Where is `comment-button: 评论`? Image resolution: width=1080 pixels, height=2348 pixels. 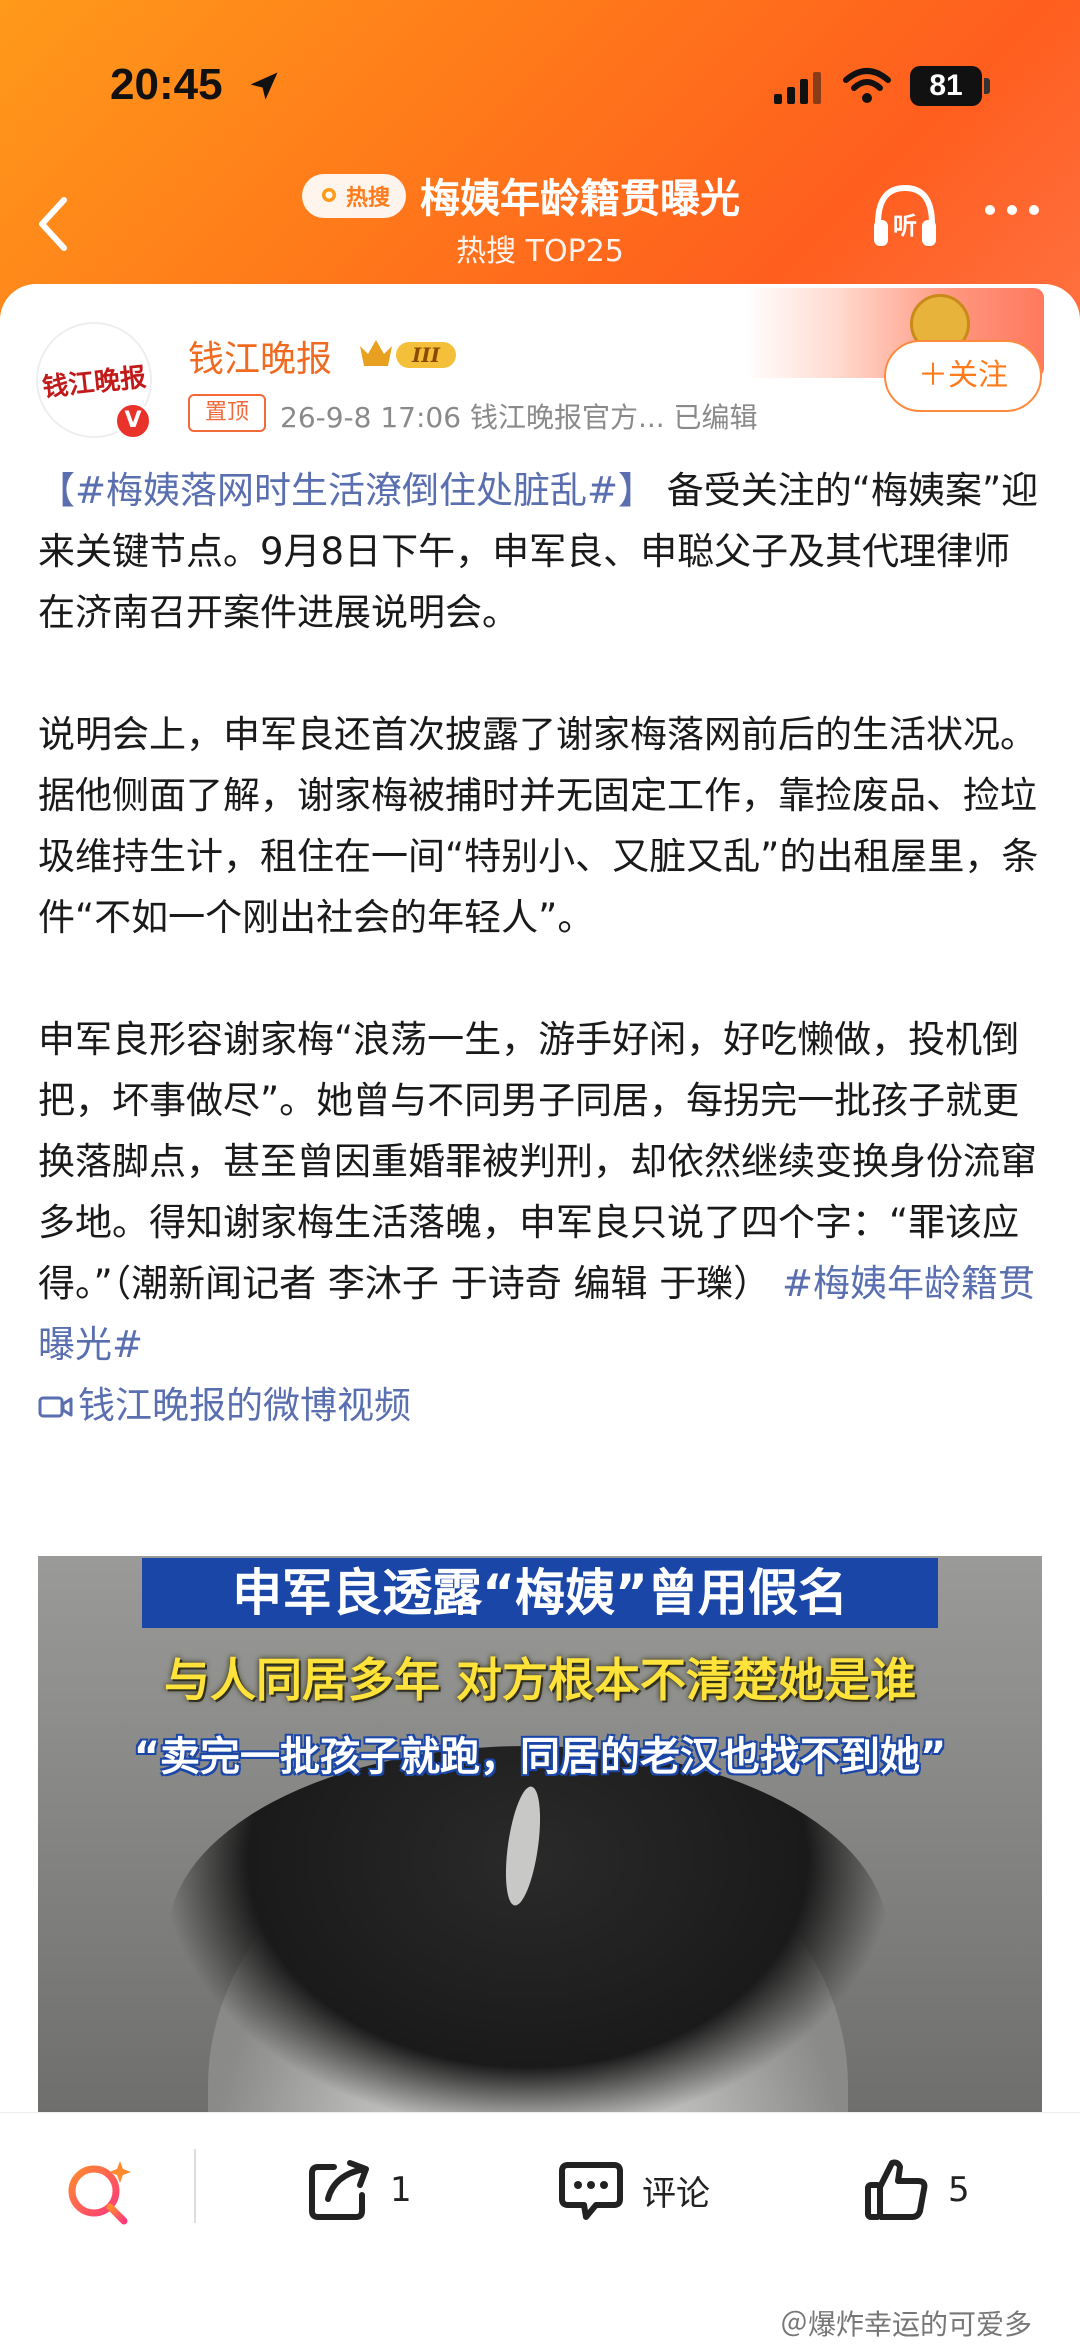 comment-button: 评论 is located at coordinates (633, 2190).